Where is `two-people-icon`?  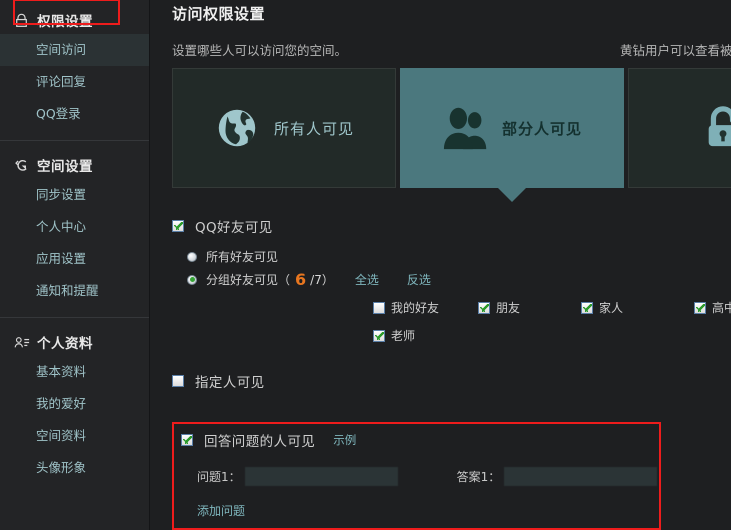
two-people-icon is located at coordinates (465, 128).